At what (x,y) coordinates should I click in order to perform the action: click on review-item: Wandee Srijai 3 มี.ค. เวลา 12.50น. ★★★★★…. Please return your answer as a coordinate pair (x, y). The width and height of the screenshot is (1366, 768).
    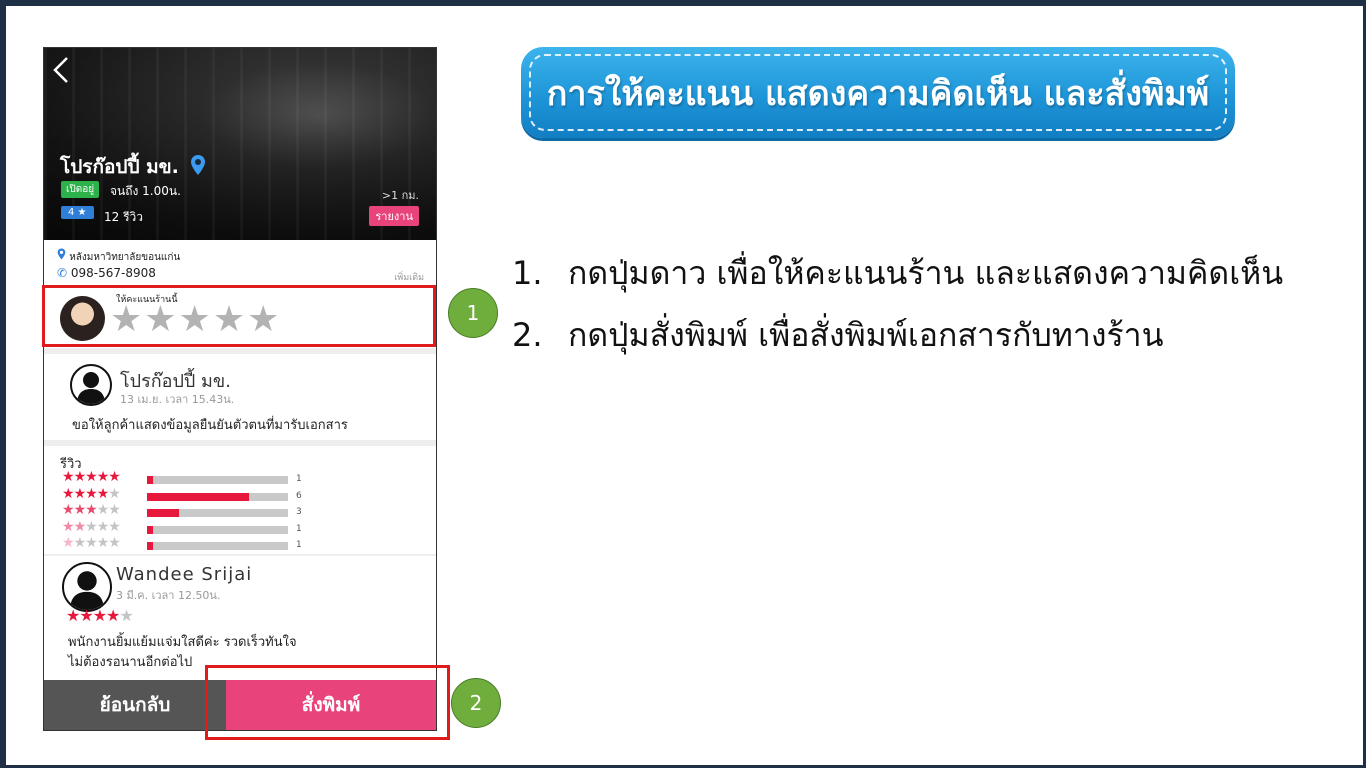
    Looking at the image, I should click on (240, 617).